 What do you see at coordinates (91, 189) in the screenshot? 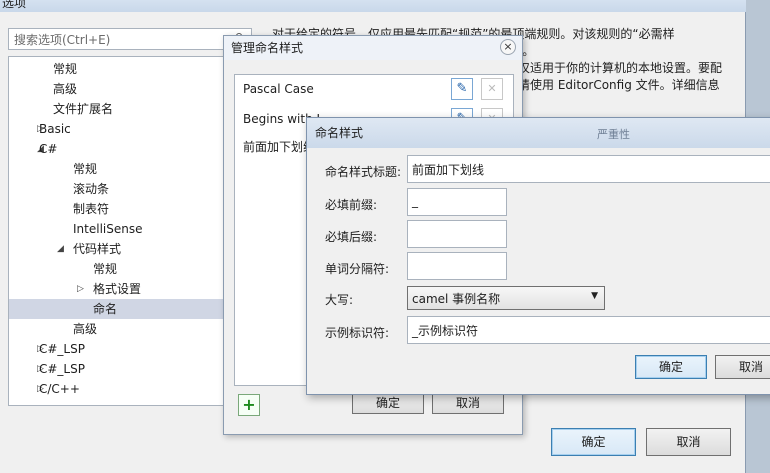
I see `tree-item-label: 滚动条` at bounding box center [91, 189].